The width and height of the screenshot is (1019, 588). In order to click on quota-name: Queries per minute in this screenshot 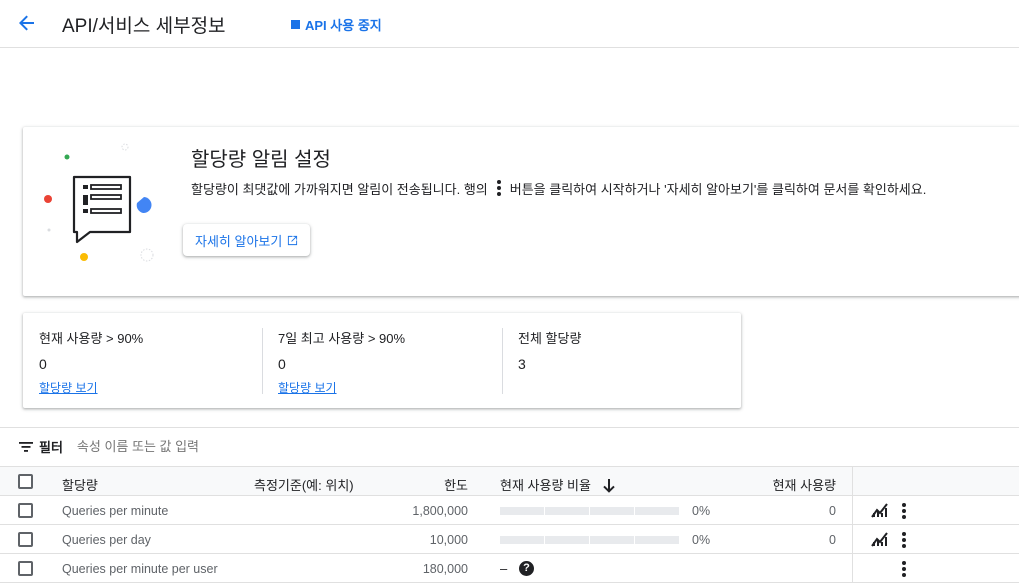, I will do `click(115, 511)`.